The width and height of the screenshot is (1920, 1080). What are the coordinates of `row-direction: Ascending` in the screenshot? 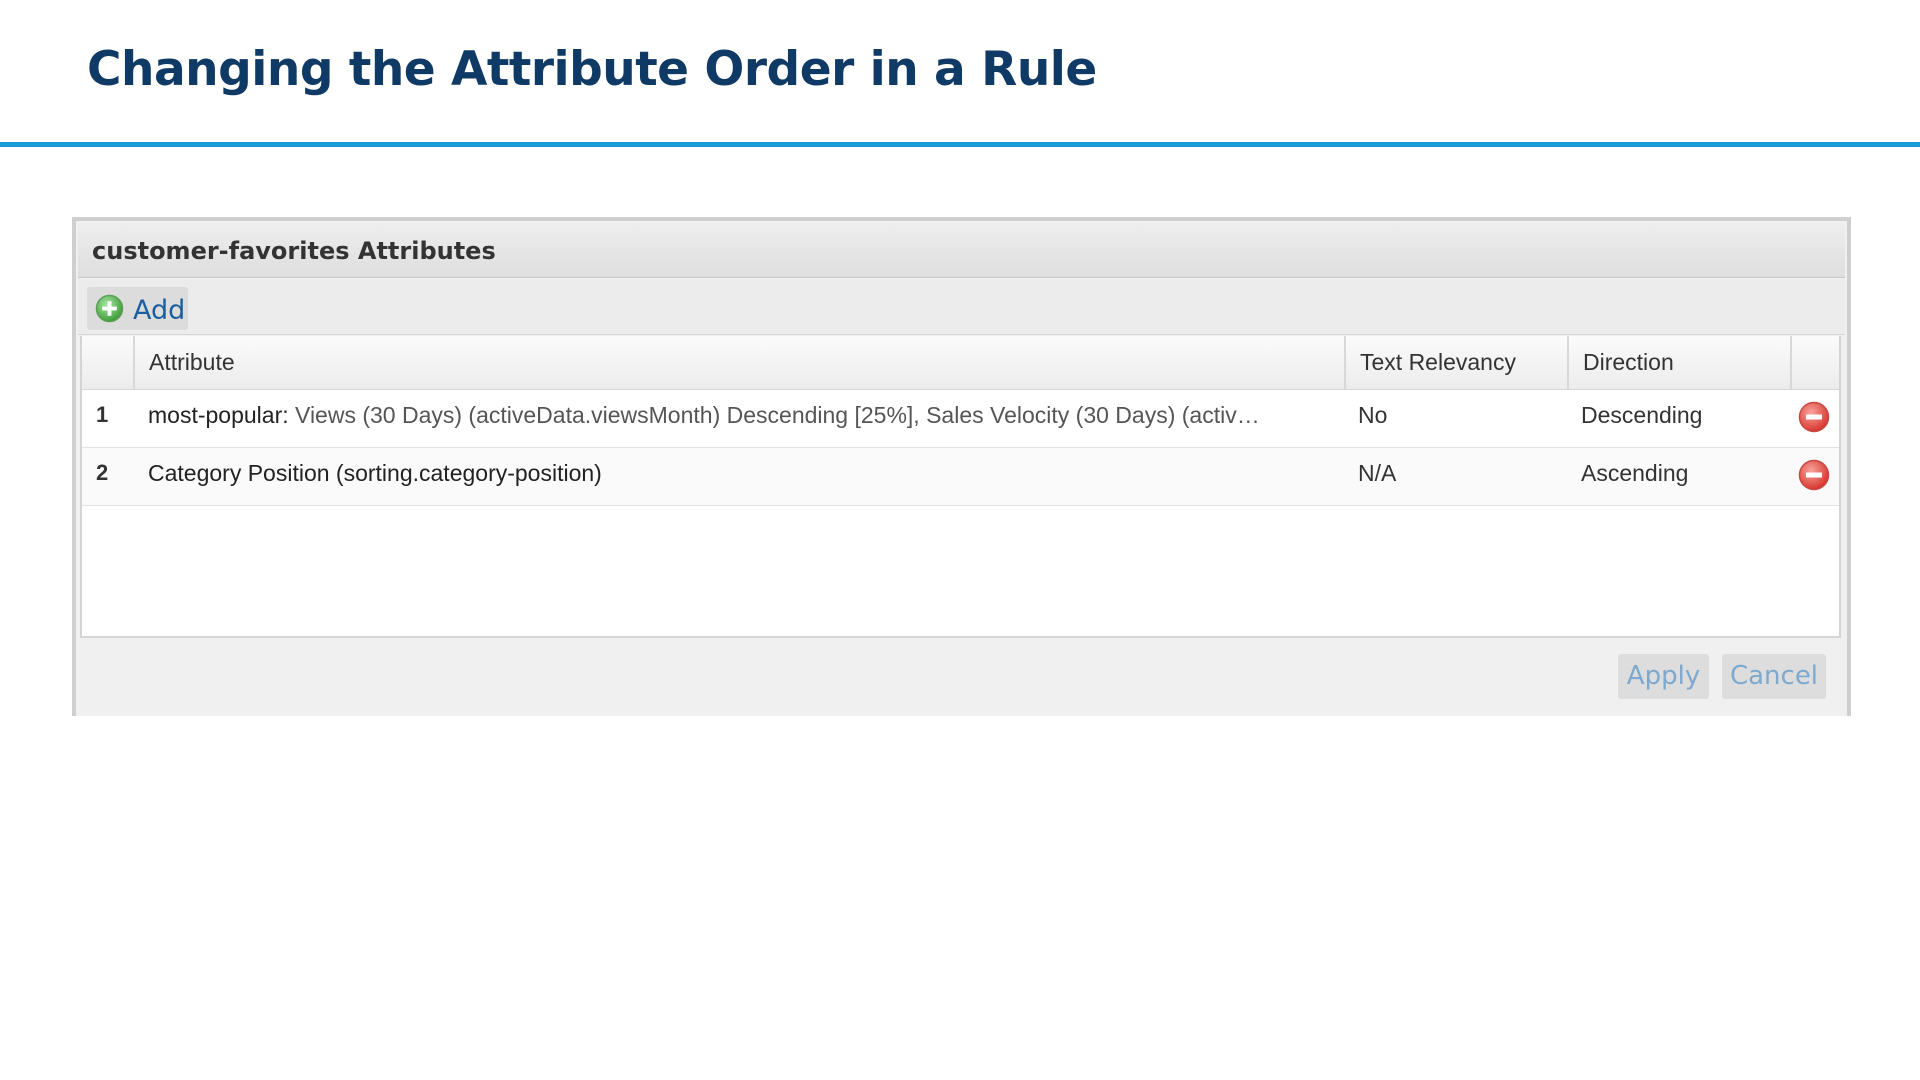 It's located at (1635, 473).